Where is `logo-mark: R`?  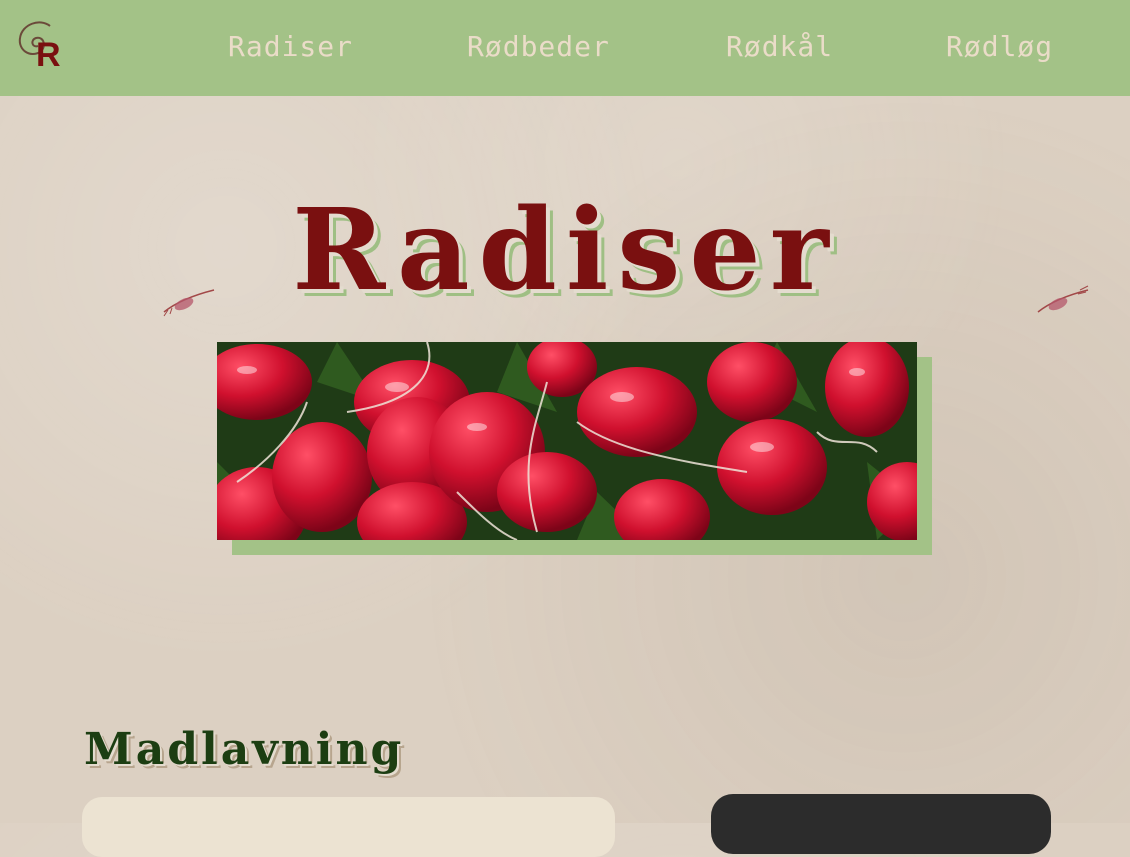 logo-mark: R is located at coordinates (39, 46).